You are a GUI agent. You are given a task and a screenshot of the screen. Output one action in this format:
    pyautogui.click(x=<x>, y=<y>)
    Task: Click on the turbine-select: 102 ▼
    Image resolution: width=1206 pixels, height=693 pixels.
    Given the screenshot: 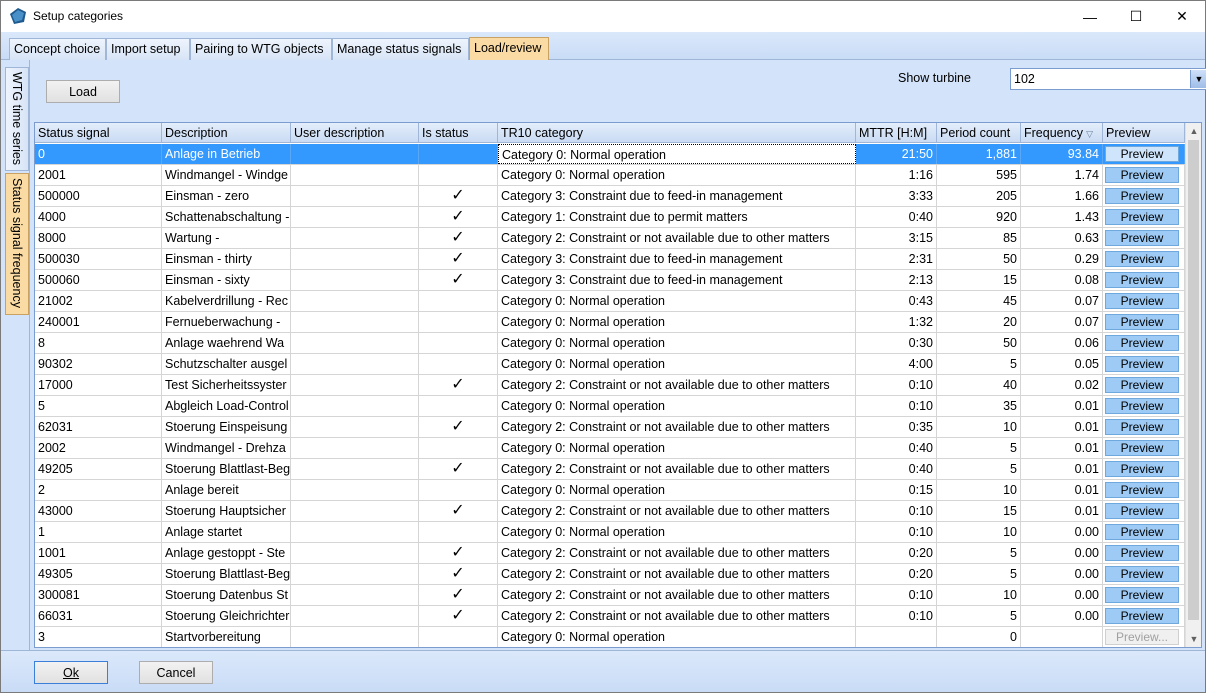 What is the action you would take?
    pyautogui.click(x=1108, y=79)
    